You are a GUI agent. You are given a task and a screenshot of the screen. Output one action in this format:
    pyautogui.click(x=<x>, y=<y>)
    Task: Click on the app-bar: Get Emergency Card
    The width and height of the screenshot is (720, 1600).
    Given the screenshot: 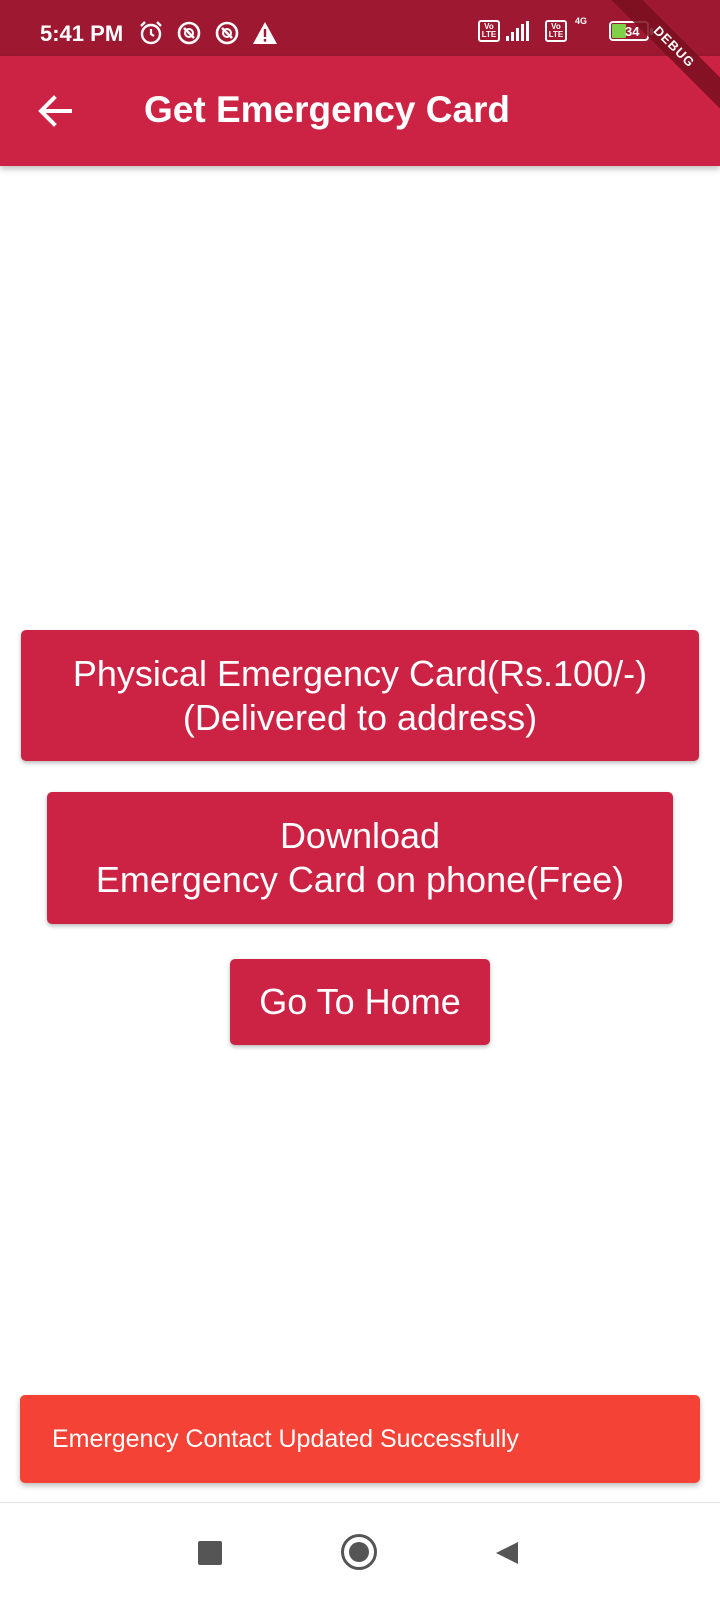 What is the action you would take?
    pyautogui.click(x=360, y=111)
    